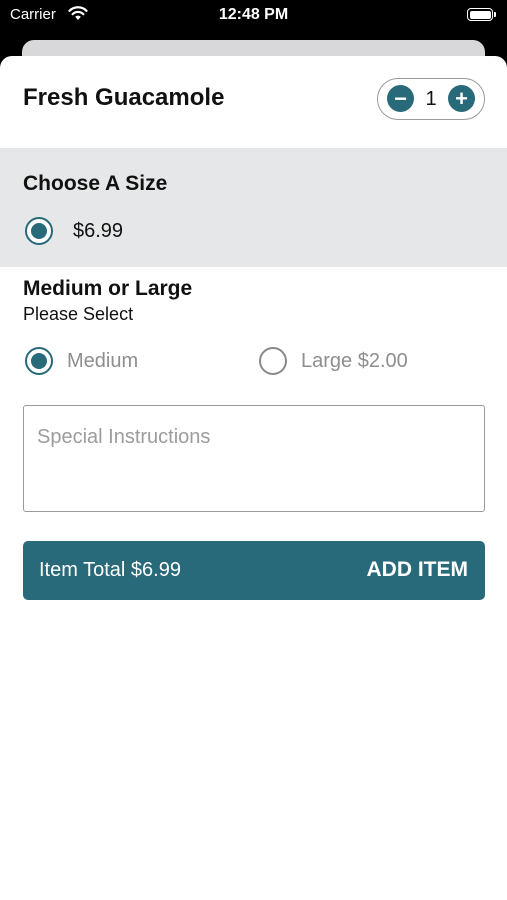 The height and width of the screenshot is (900, 507). What do you see at coordinates (98, 231) in the screenshot?
I see `size-option-label: $6.99` at bounding box center [98, 231].